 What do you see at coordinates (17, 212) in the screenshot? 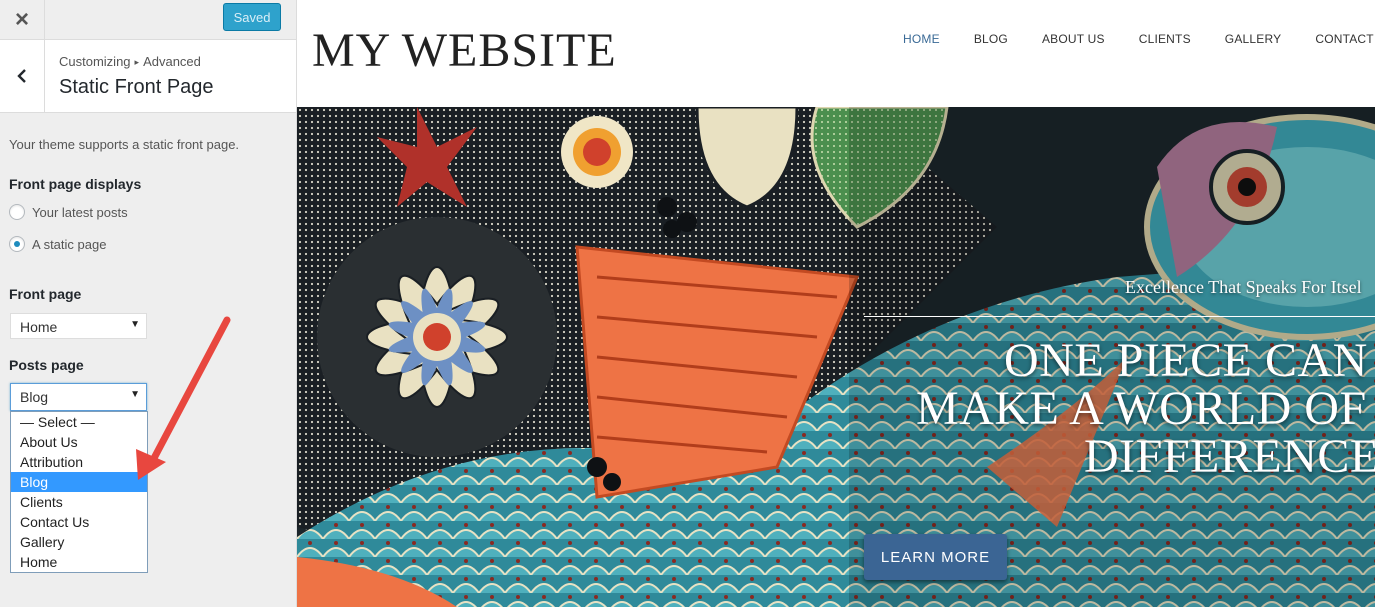
I see `radio-button` at bounding box center [17, 212].